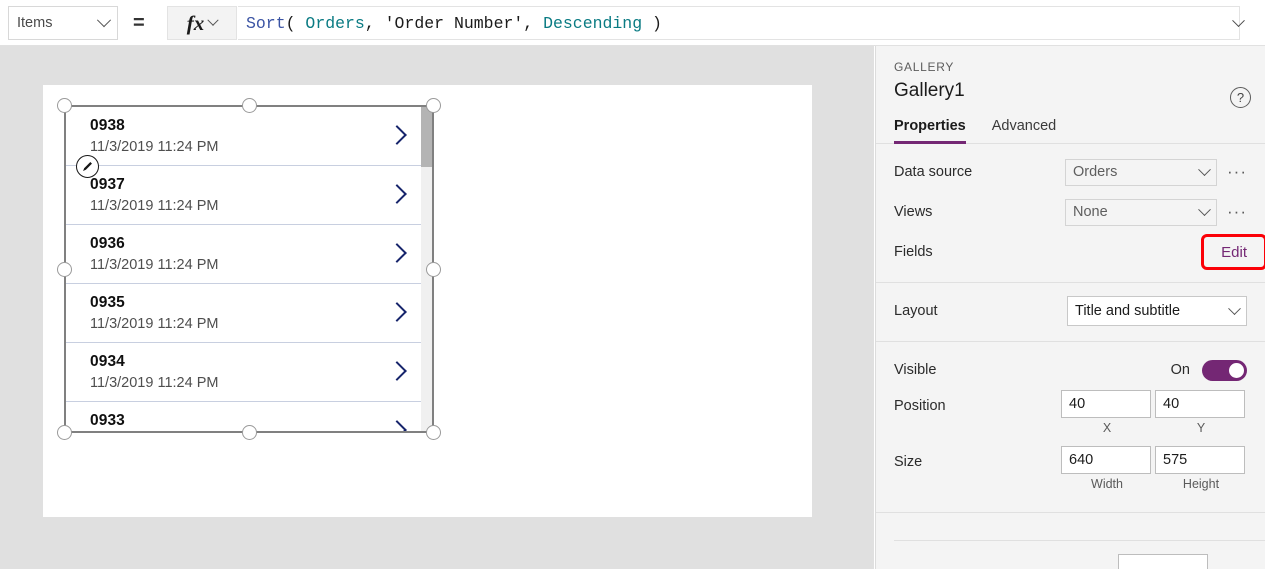  What do you see at coordinates (916, 311) in the screenshot?
I see `row-label-layout: Layout` at bounding box center [916, 311].